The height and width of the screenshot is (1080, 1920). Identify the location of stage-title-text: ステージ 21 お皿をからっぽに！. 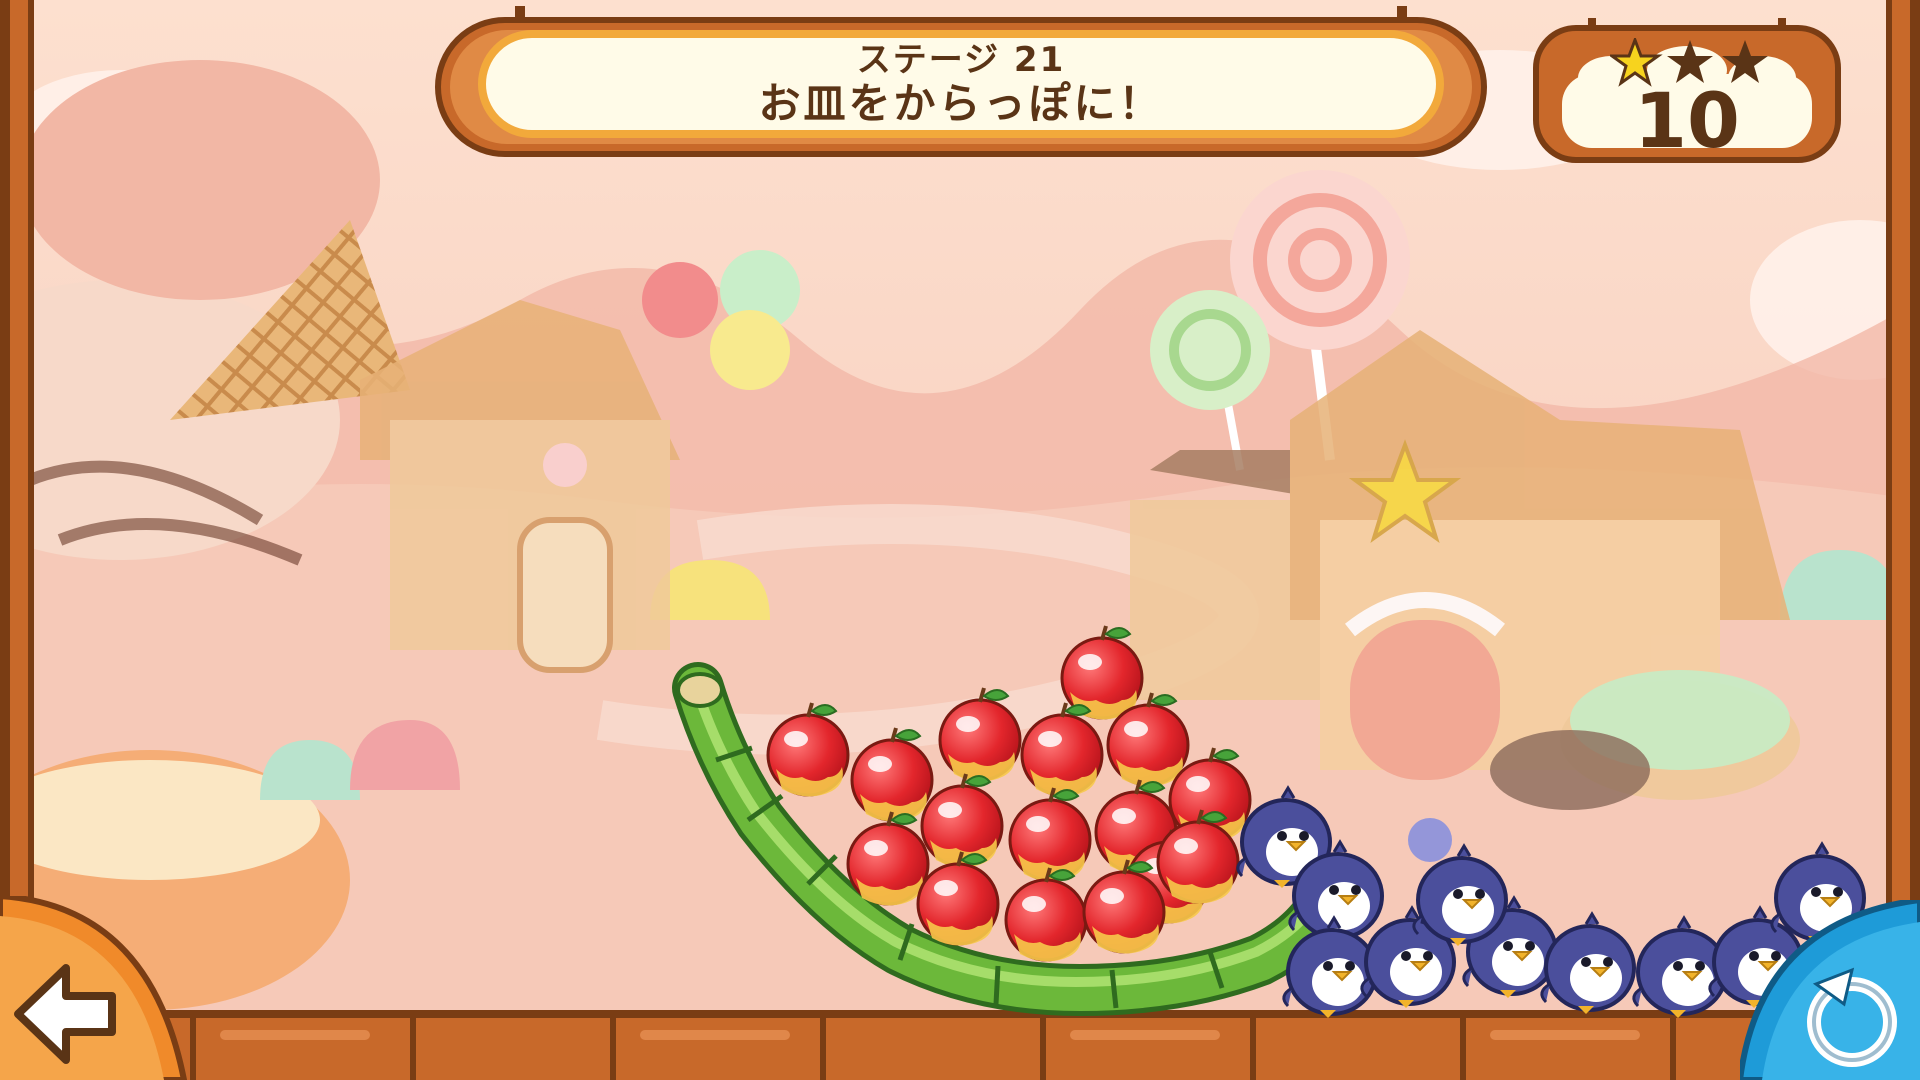
(961, 84).